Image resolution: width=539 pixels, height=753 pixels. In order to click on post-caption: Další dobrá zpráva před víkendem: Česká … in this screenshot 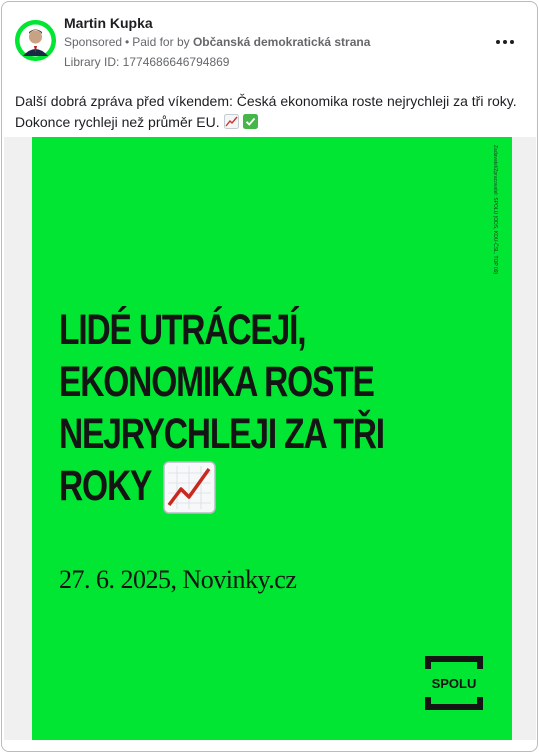, I will do `click(270, 112)`.